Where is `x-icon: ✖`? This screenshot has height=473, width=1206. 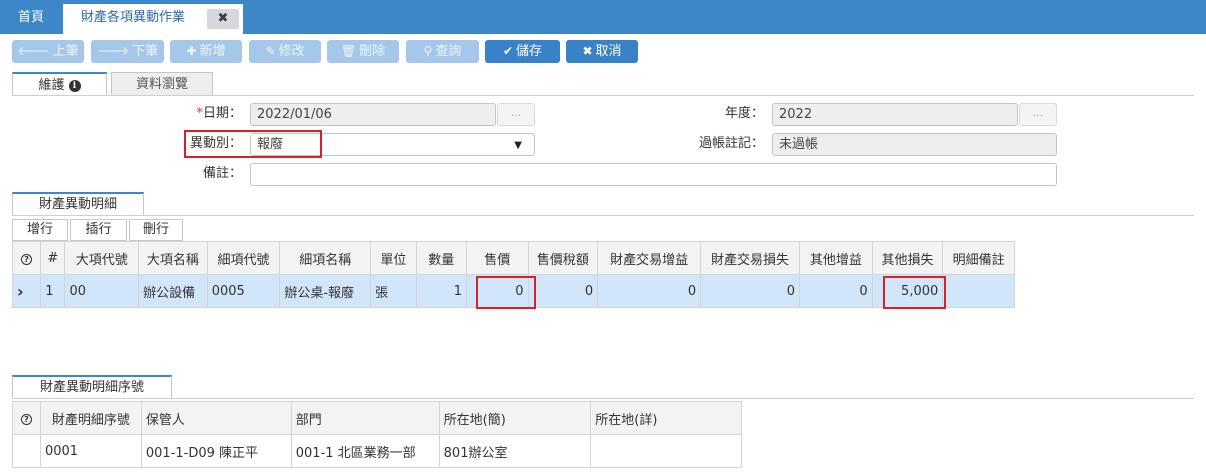
x-icon: ✖ is located at coordinates (587, 51).